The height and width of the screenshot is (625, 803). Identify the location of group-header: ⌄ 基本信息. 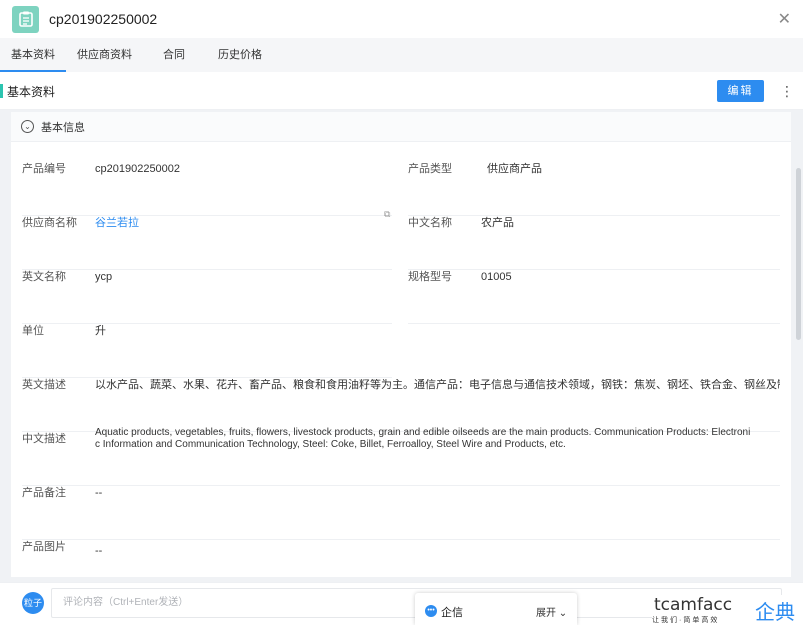
(401, 127).